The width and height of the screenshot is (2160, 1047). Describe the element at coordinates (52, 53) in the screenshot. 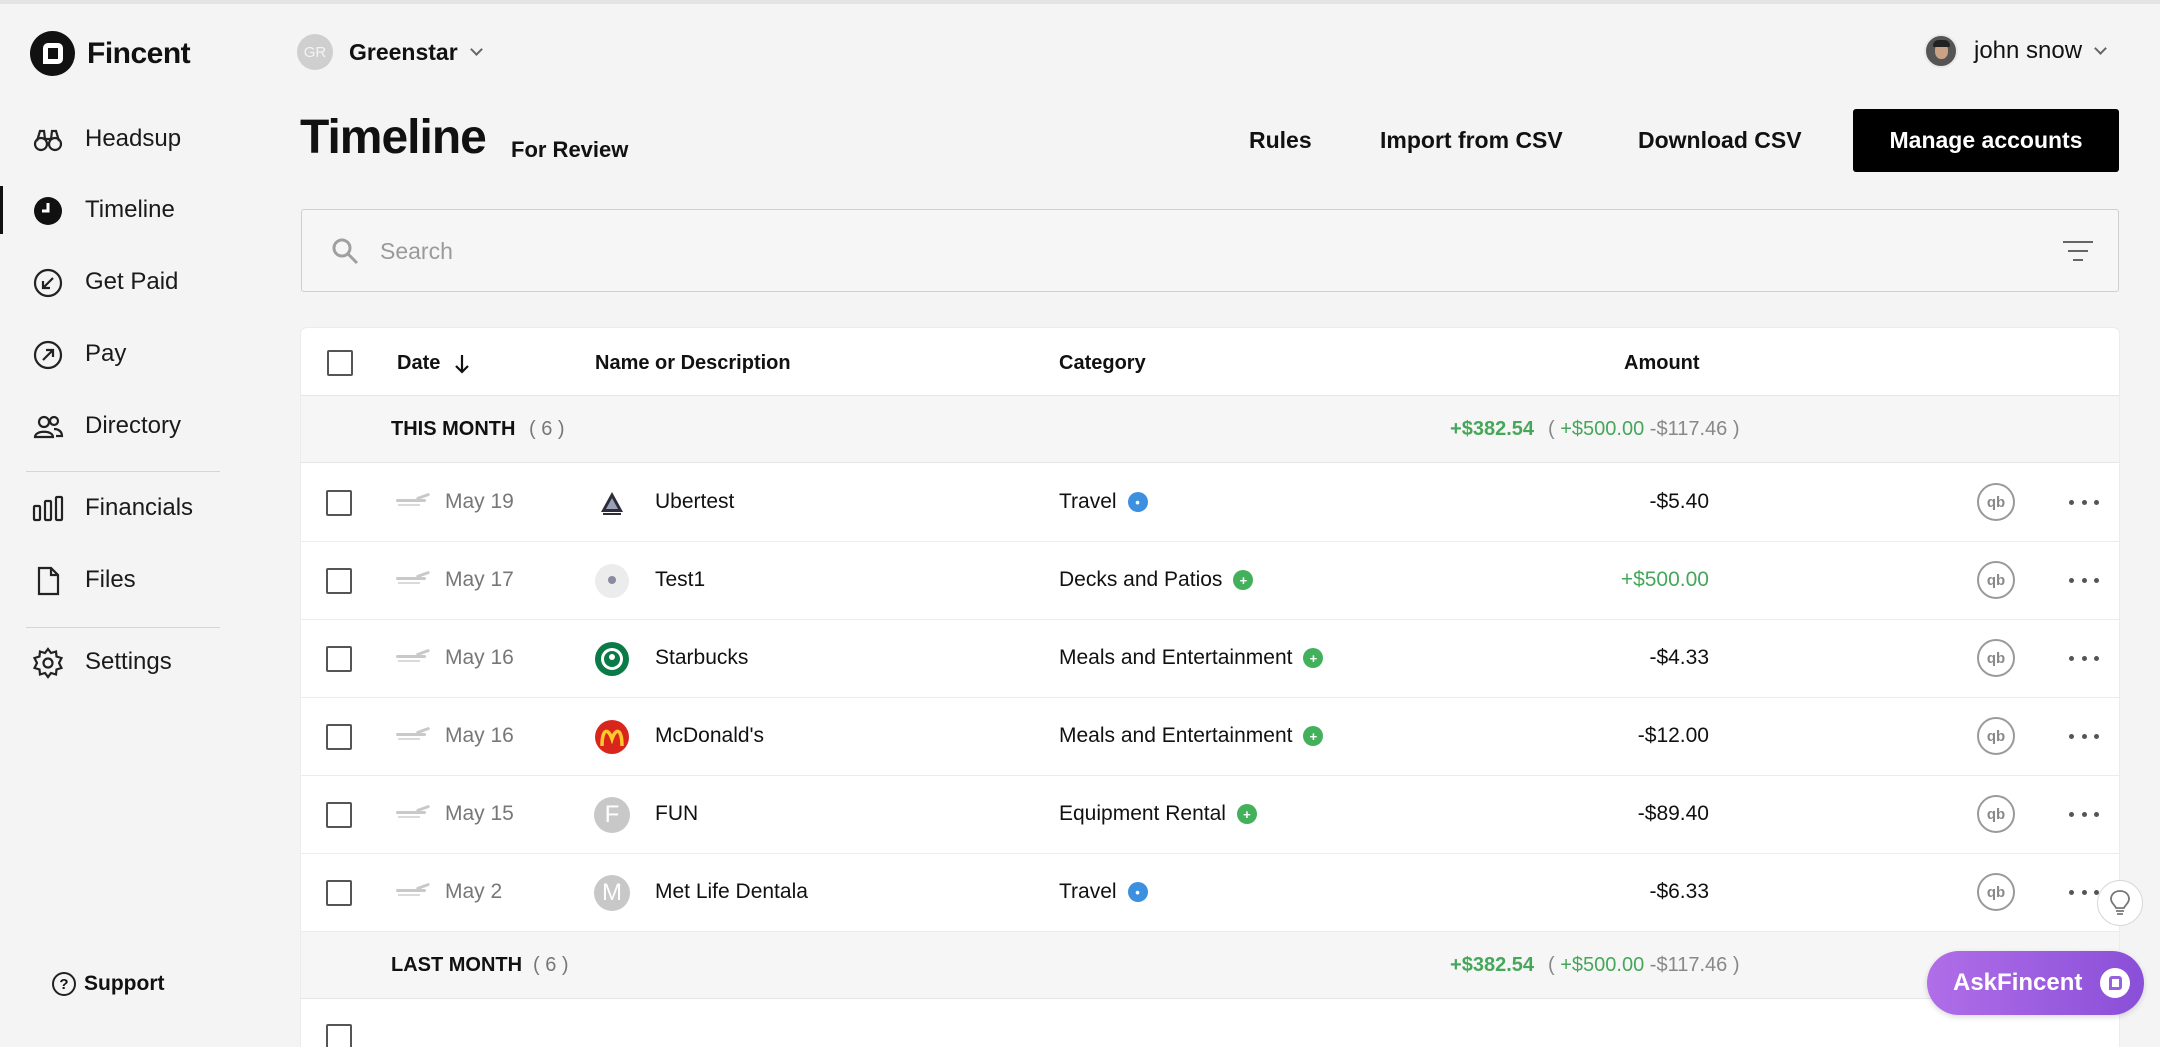

I see `fincent-logo-icon` at that location.